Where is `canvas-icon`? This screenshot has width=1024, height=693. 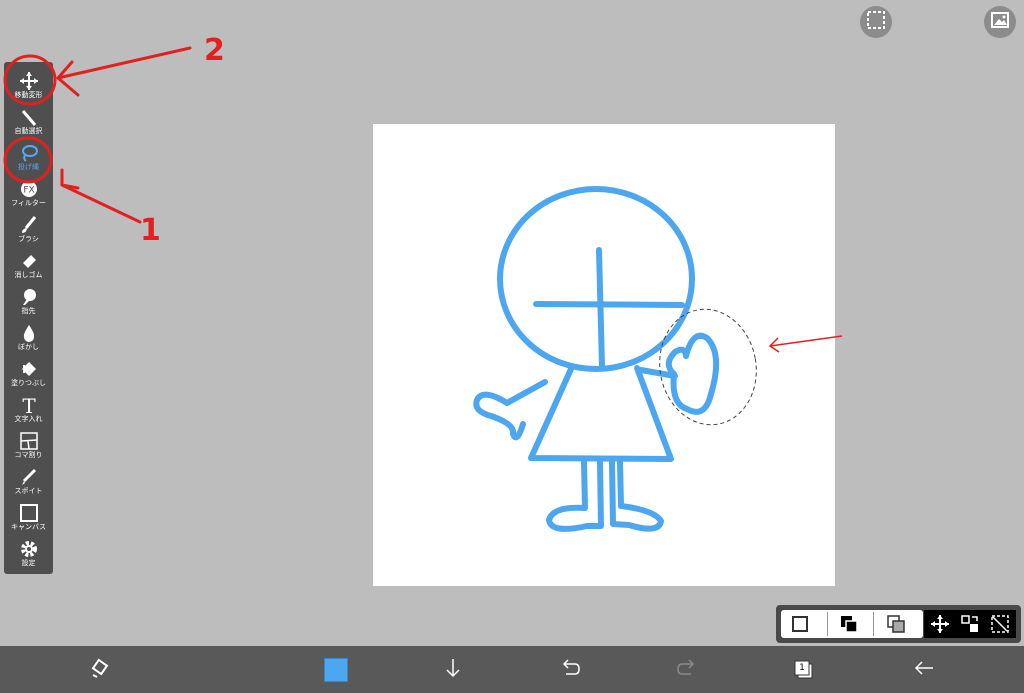 canvas-icon is located at coordinates (28, 513).